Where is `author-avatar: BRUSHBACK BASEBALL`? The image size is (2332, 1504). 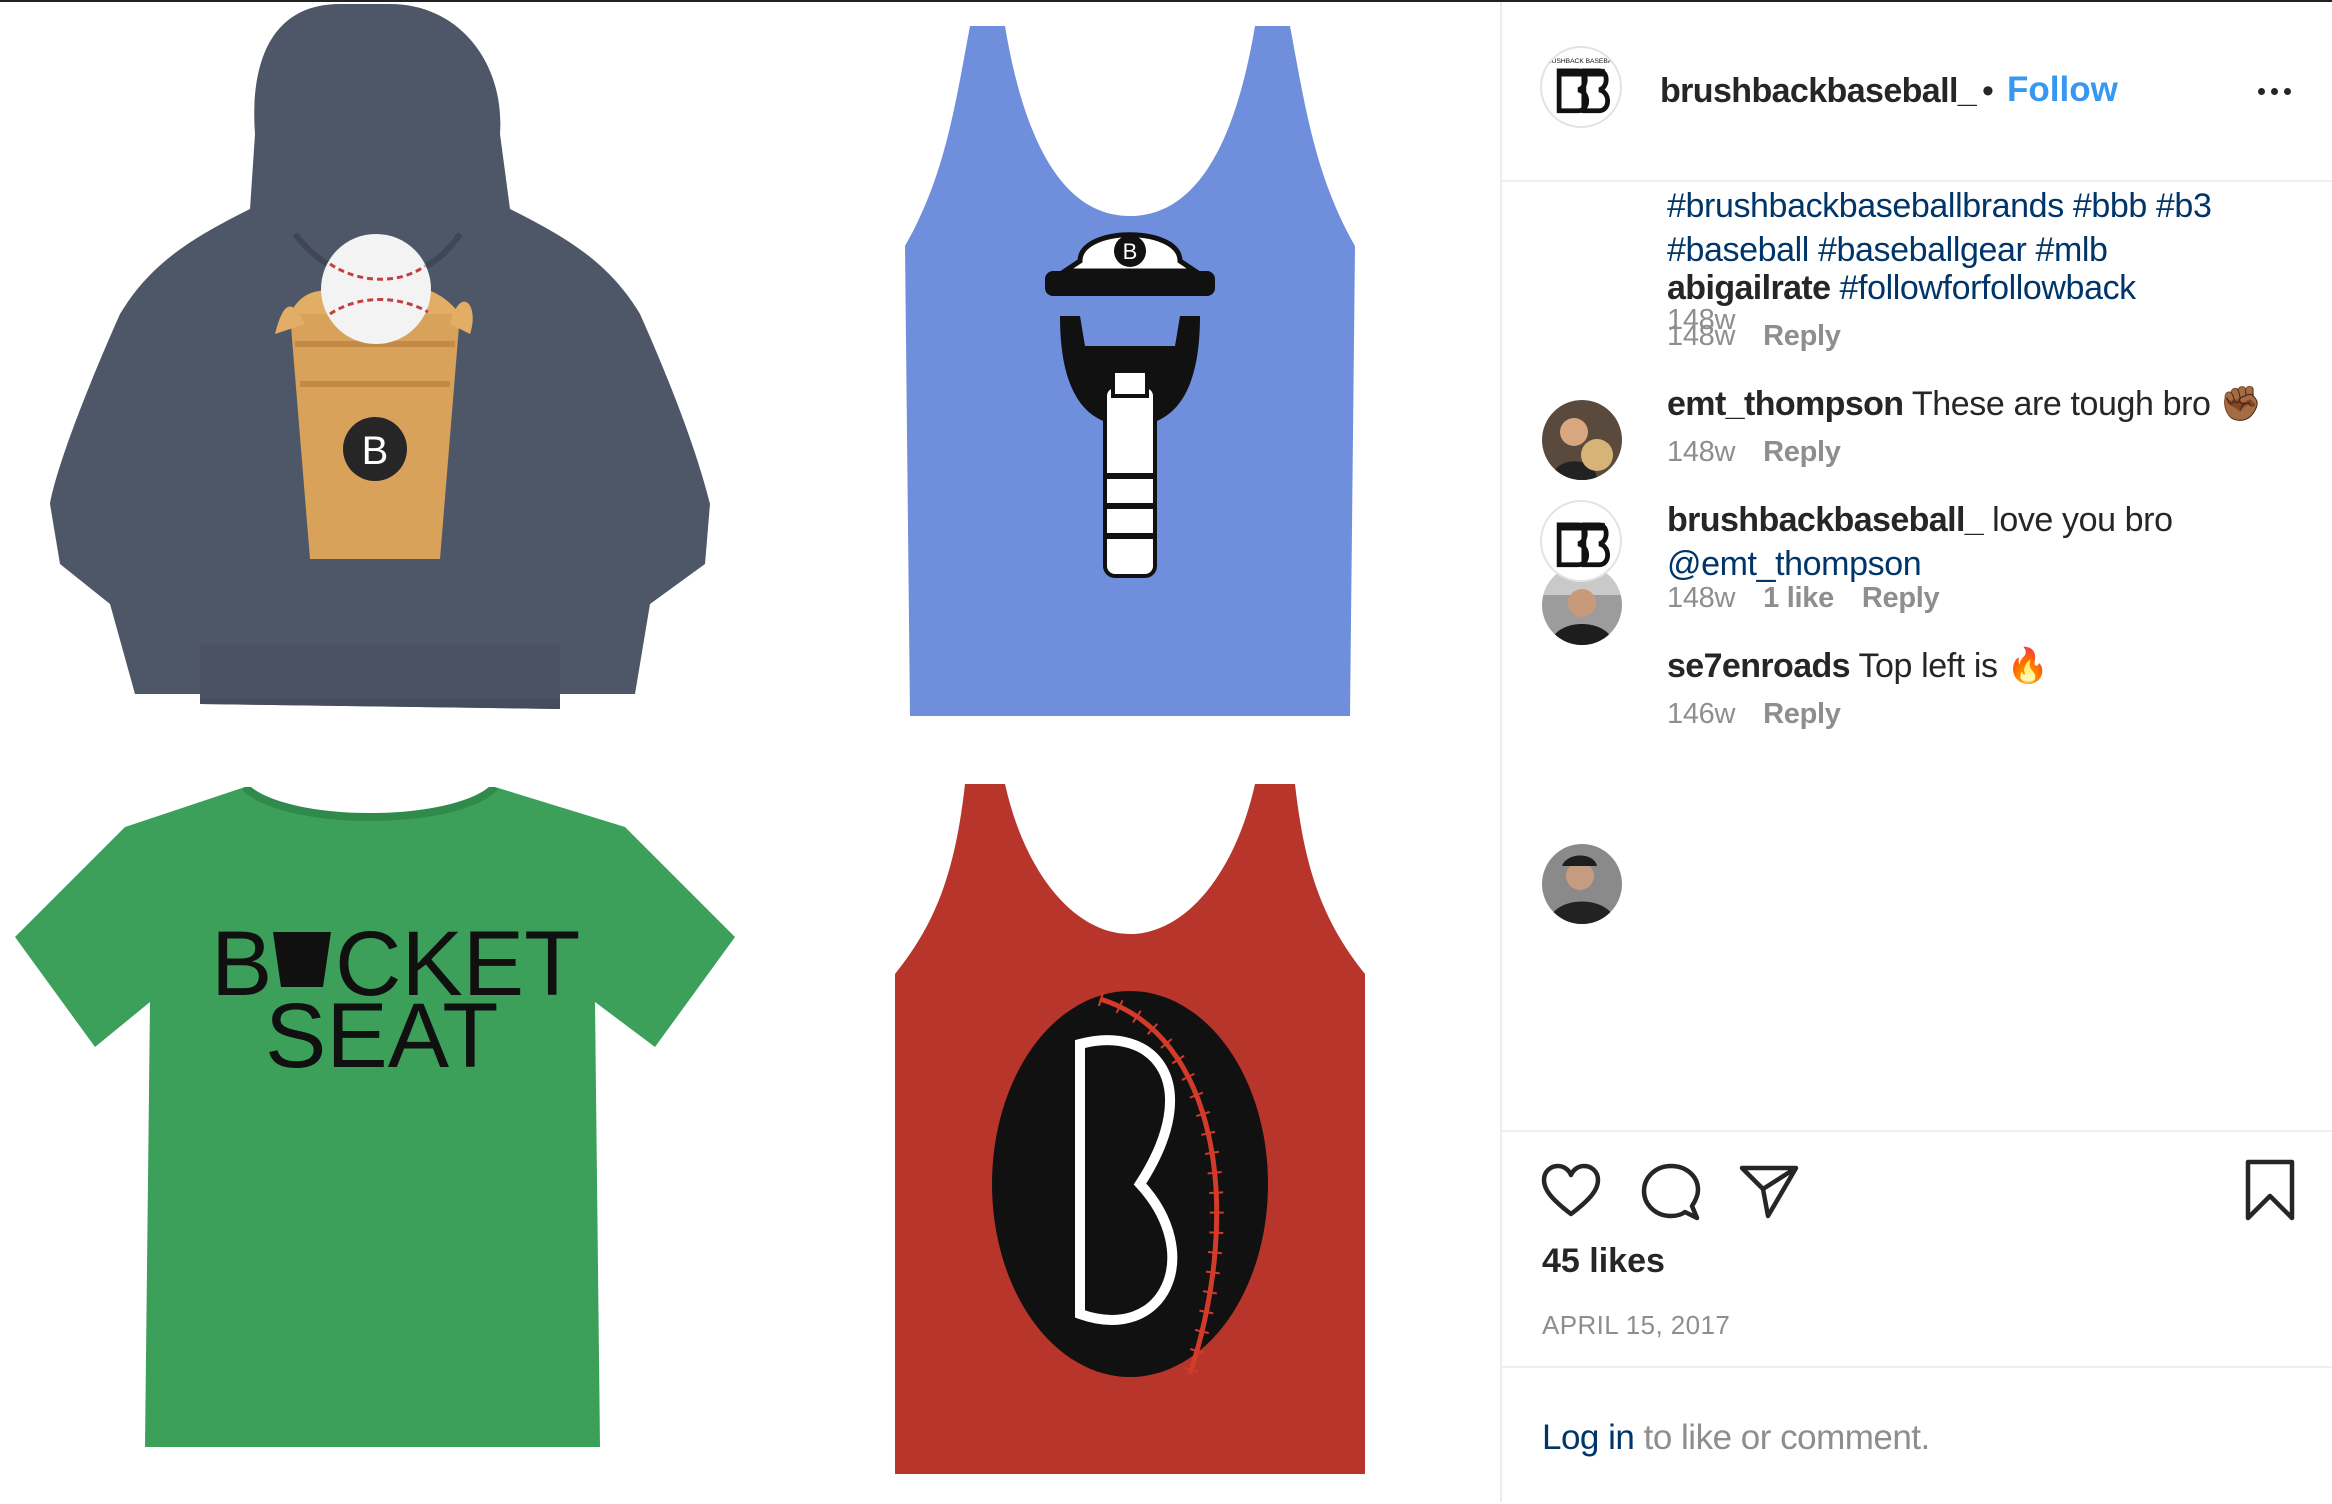 author-avatar: BRUSHBACK BASEBALL is located at coordinates (1581, 87).